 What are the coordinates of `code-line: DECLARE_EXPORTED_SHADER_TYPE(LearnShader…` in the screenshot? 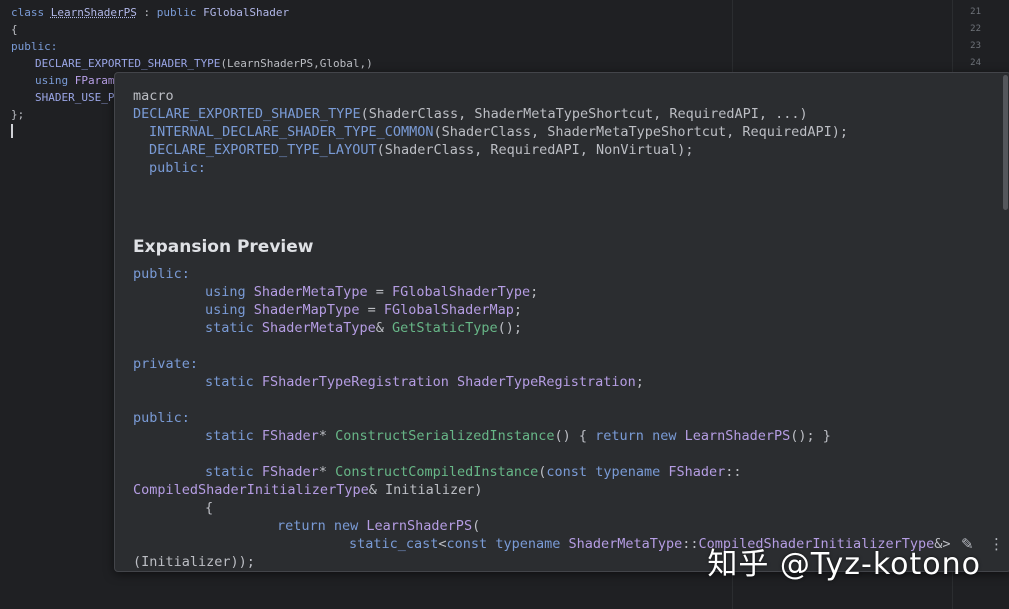 It's located at (204, 63).